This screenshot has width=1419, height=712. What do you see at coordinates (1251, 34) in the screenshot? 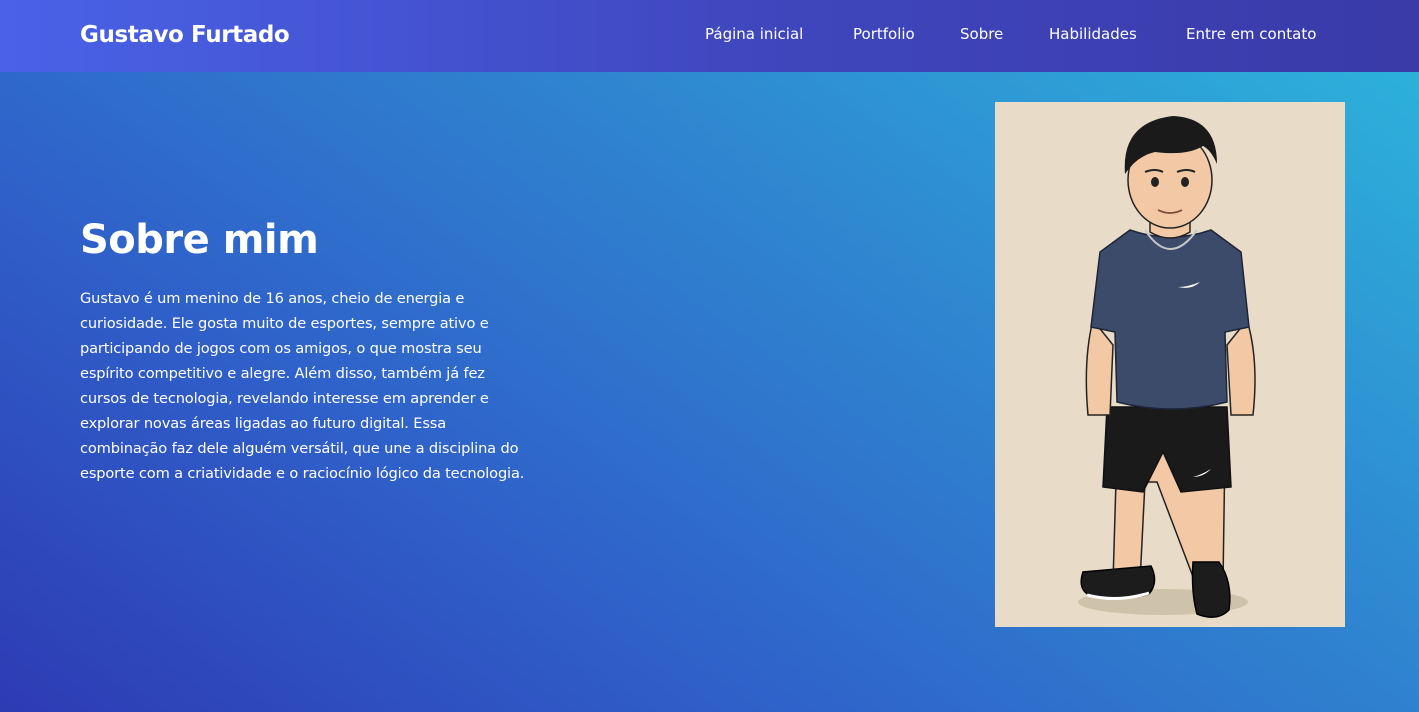
I see `nav-link-contact: Entre em contato` at bounding box center [1251, 34].